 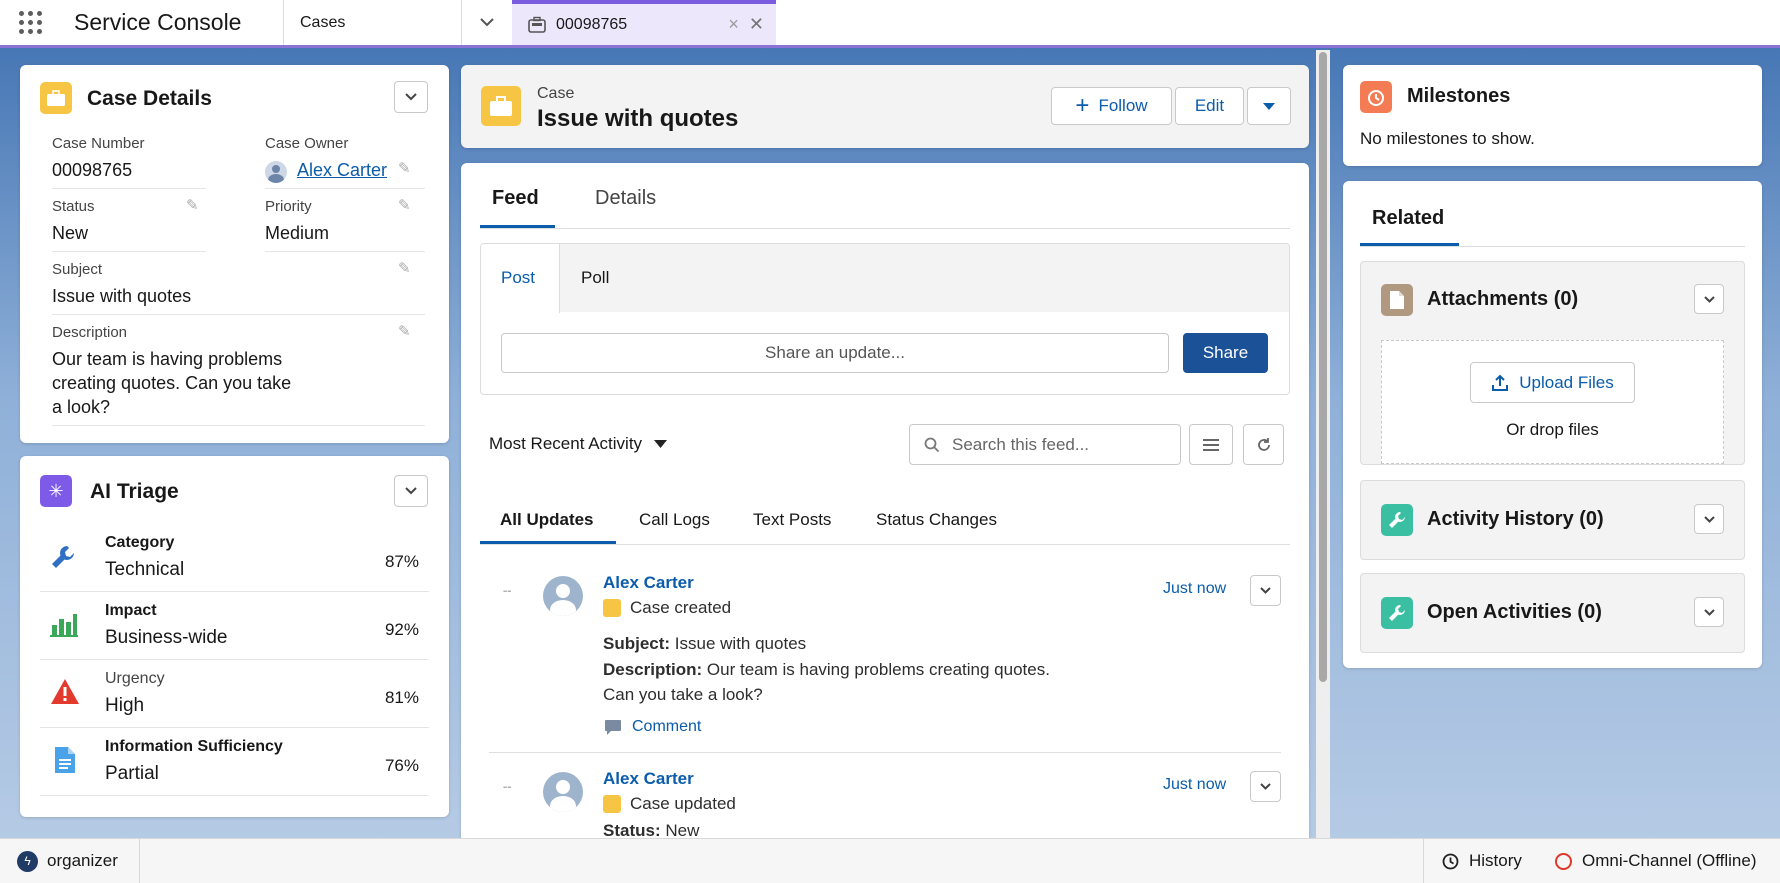 I want to click on case-details-menu-button, so click(x=411, y=97).